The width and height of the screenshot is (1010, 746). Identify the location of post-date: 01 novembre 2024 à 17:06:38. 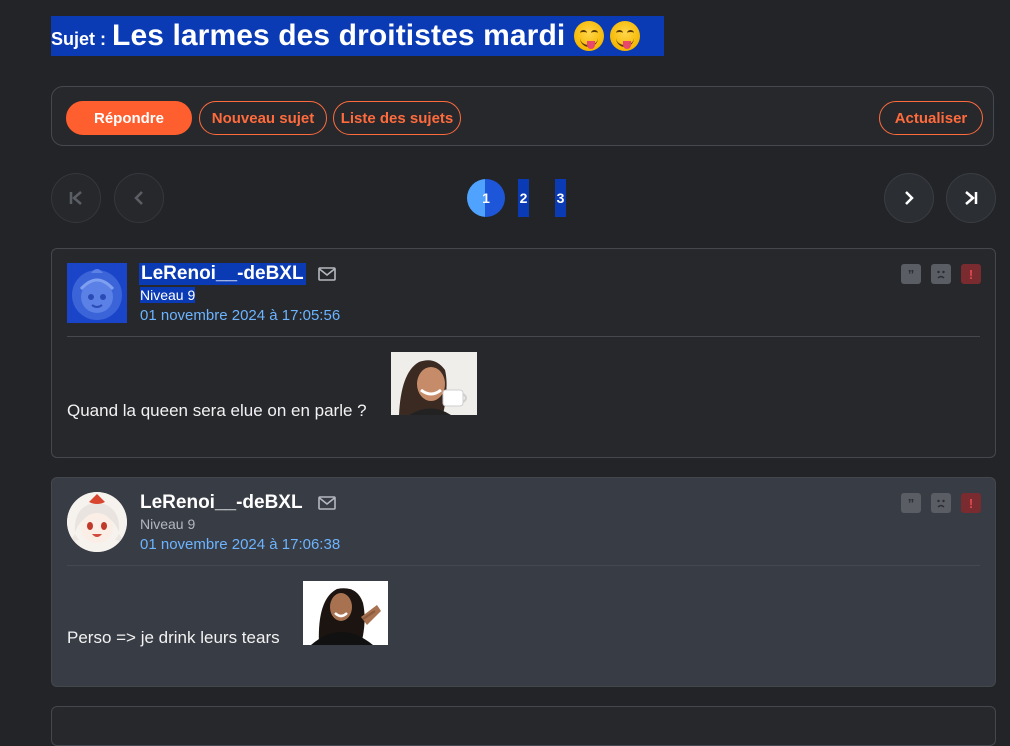
(240, 544).